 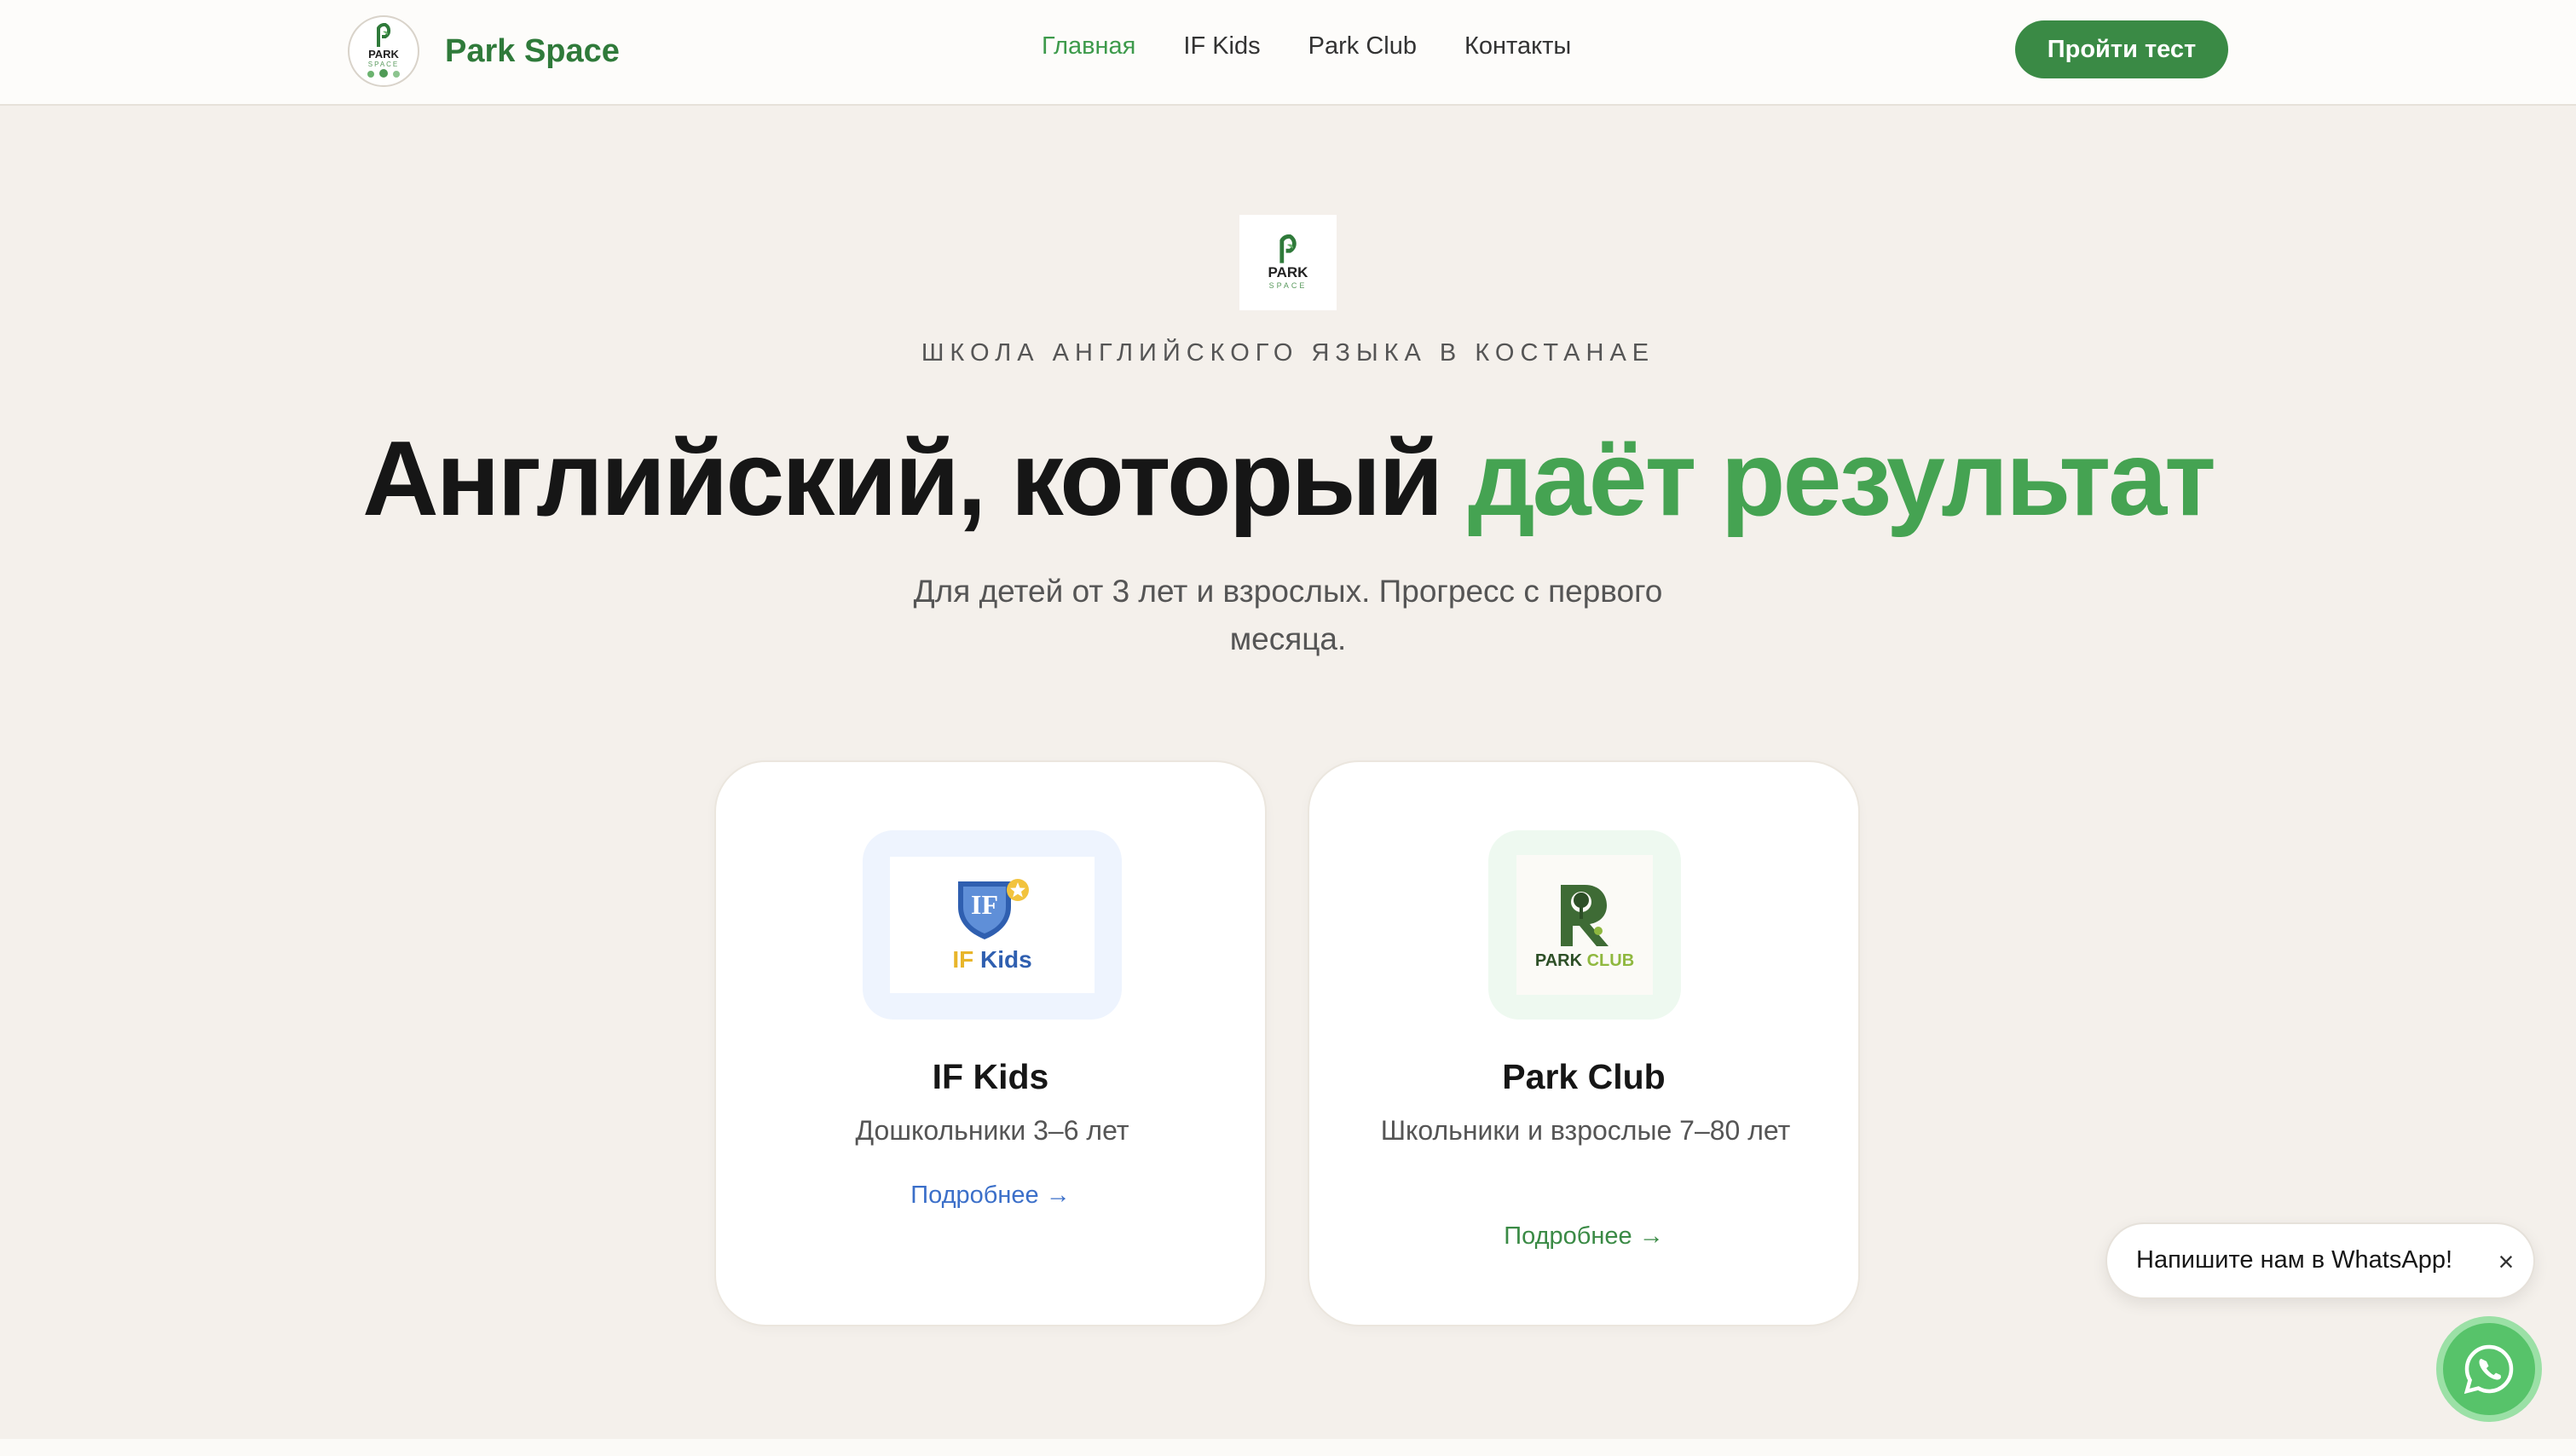 What do you see at coordinates (1288, 353) in the screenshot?
I see `hero-eyebrow: ШКОЛА АНГЛИЙСКОГО ЯЗЫКА В КОСТАНАЕ` at bounding box center [1288, 353].